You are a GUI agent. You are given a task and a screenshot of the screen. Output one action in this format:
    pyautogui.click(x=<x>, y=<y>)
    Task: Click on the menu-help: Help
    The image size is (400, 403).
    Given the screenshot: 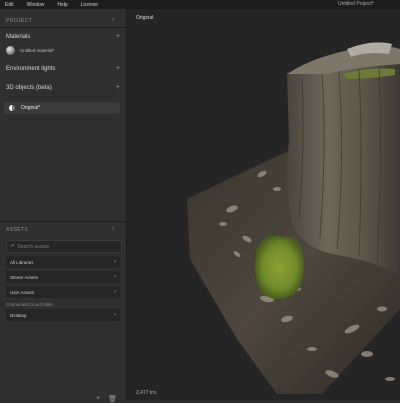 What is the action you would take?
    pyautogui.click(x=63, y=5)
    